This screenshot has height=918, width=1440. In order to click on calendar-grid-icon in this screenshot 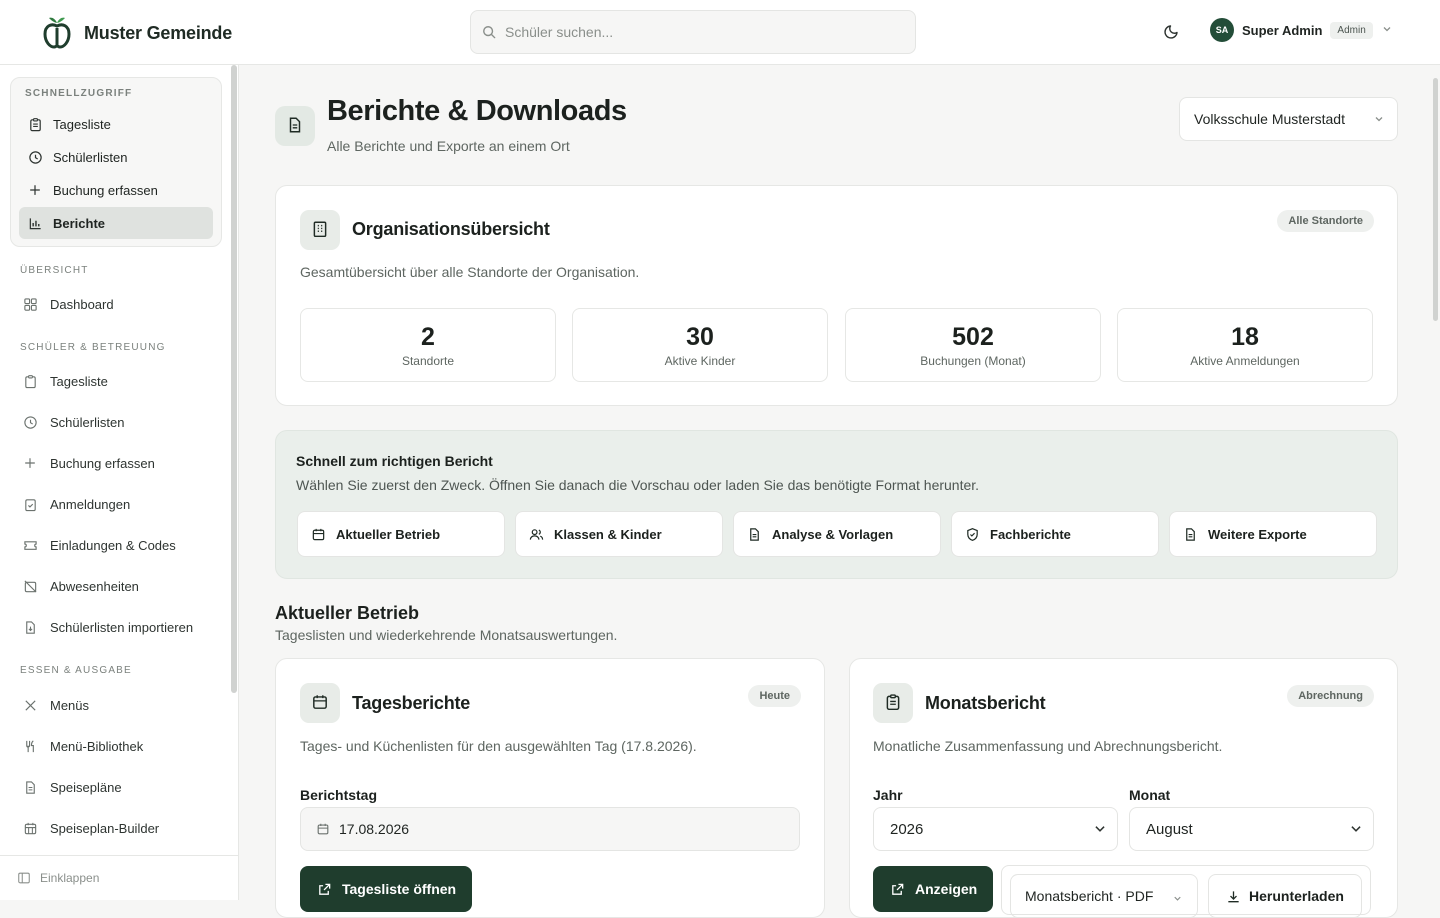, I will do `click(30, 828)`.